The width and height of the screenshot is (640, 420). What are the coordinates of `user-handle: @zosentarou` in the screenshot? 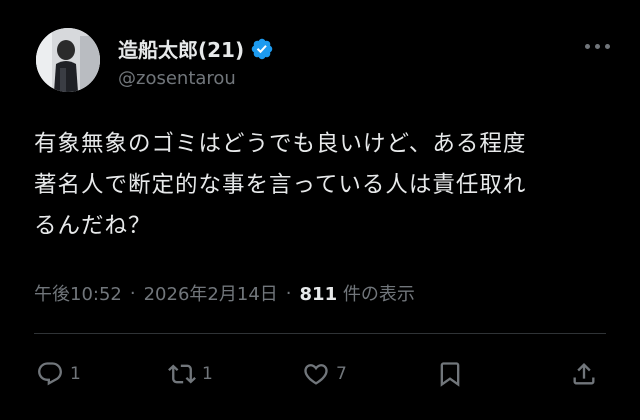 It's located at (177, 78).